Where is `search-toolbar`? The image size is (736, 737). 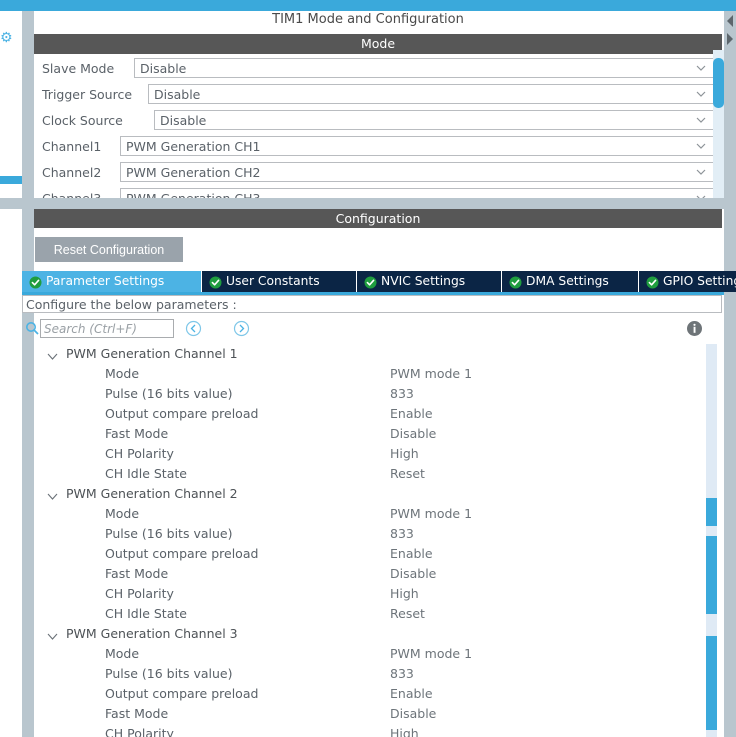 search-toolbar is located at coordinates (372, 330).